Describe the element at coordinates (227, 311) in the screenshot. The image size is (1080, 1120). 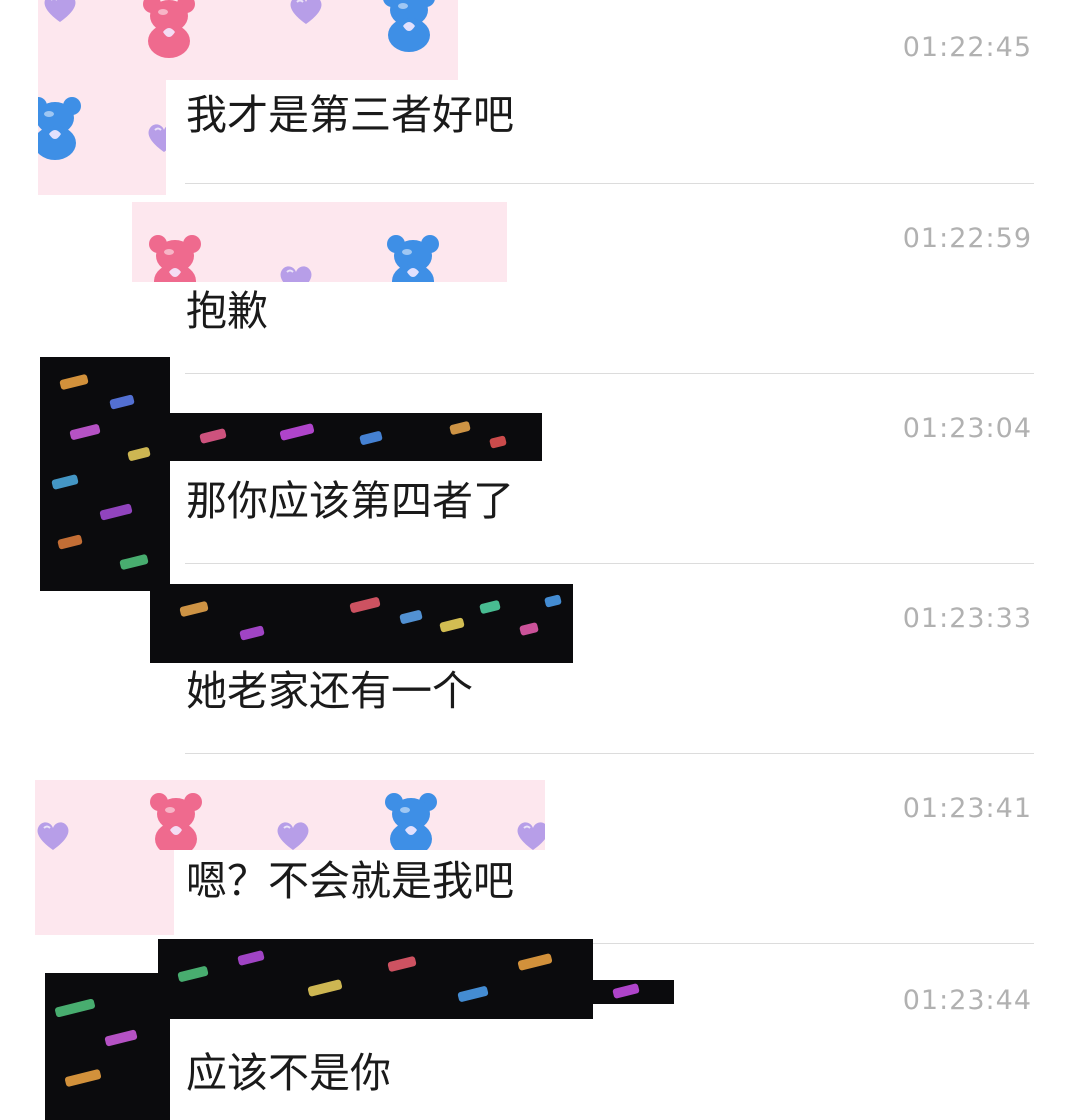
I see `message-text: 抱歉` at that location.